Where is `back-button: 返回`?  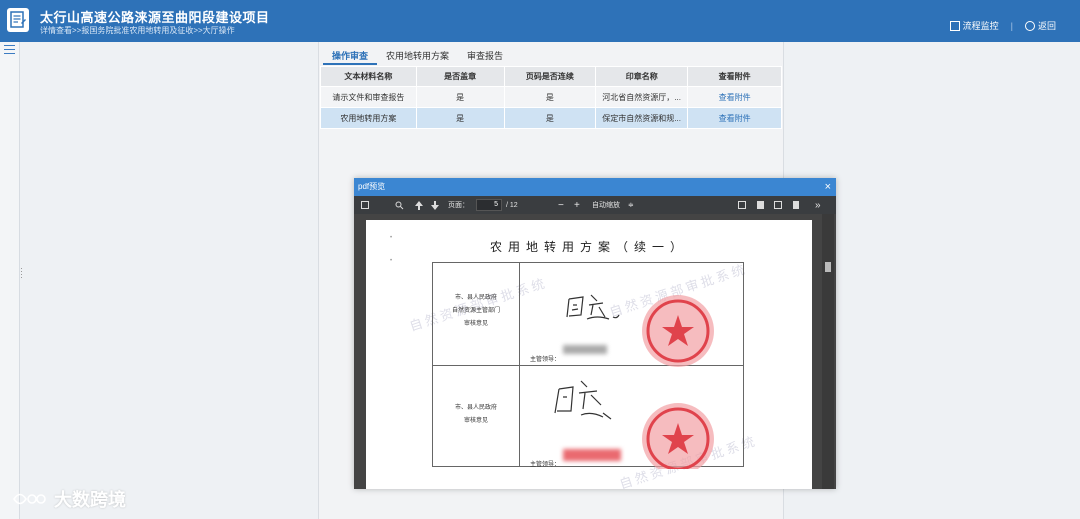 back-button: 返回 is located at coordinates (1040, 25).